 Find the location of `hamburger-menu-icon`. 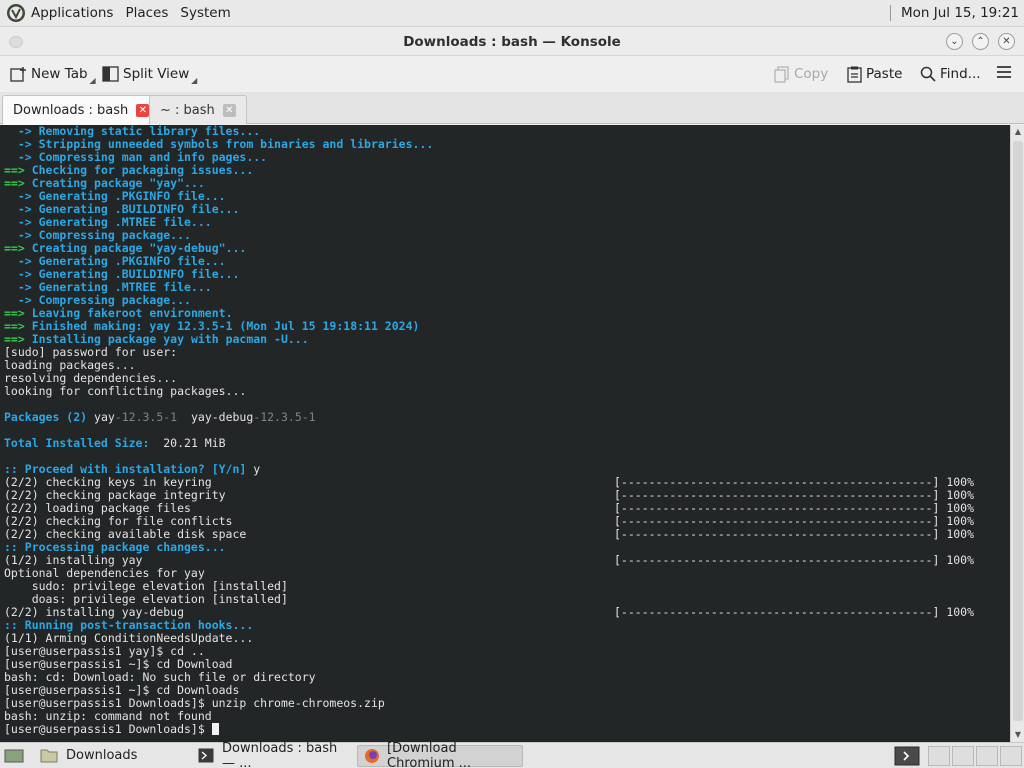

hamburger-menu-icon is located at coordinates (1004, 74).